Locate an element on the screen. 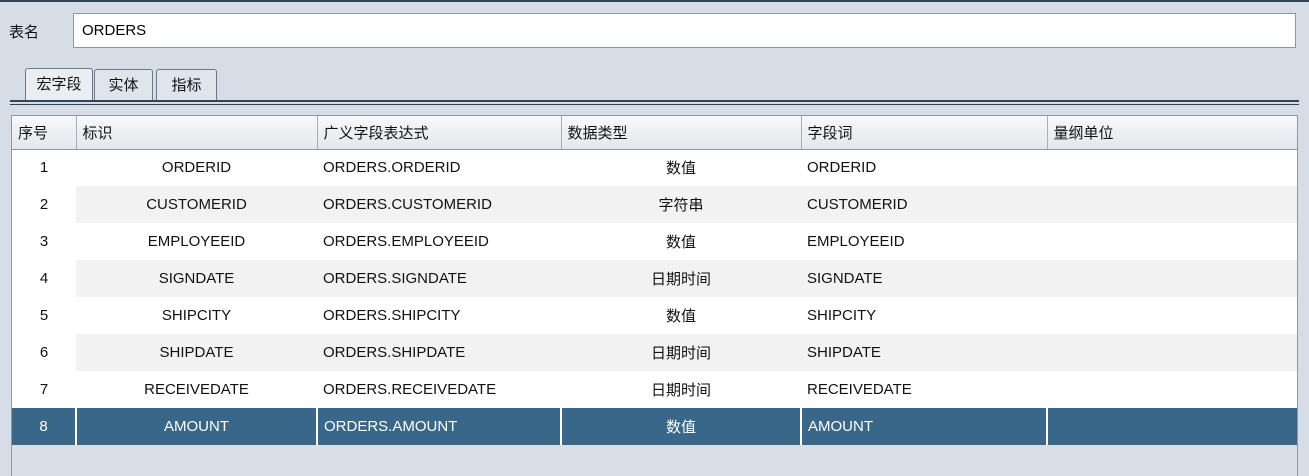 Image resolution: width=1309 pixels, height=476 pixels. table-name-row: 表名 is located at coordinates (654, 29).